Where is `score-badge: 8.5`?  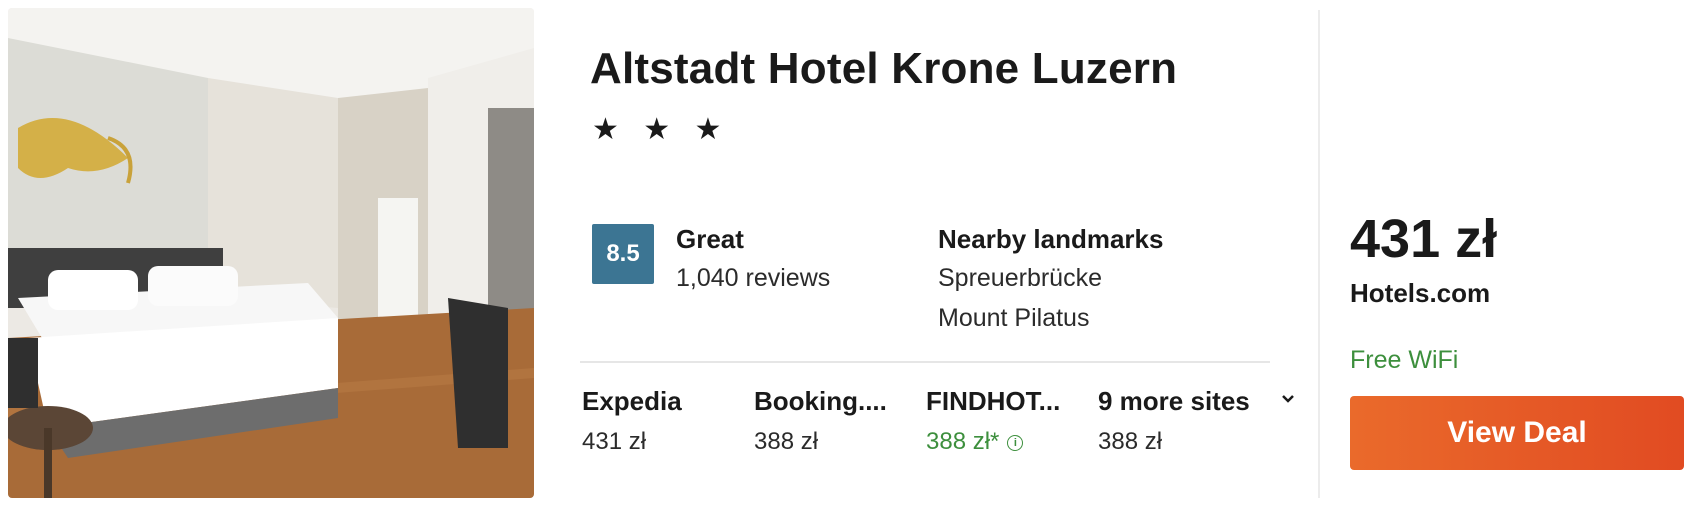 score-badge: 8.5 is located at coordinates (623, 254).